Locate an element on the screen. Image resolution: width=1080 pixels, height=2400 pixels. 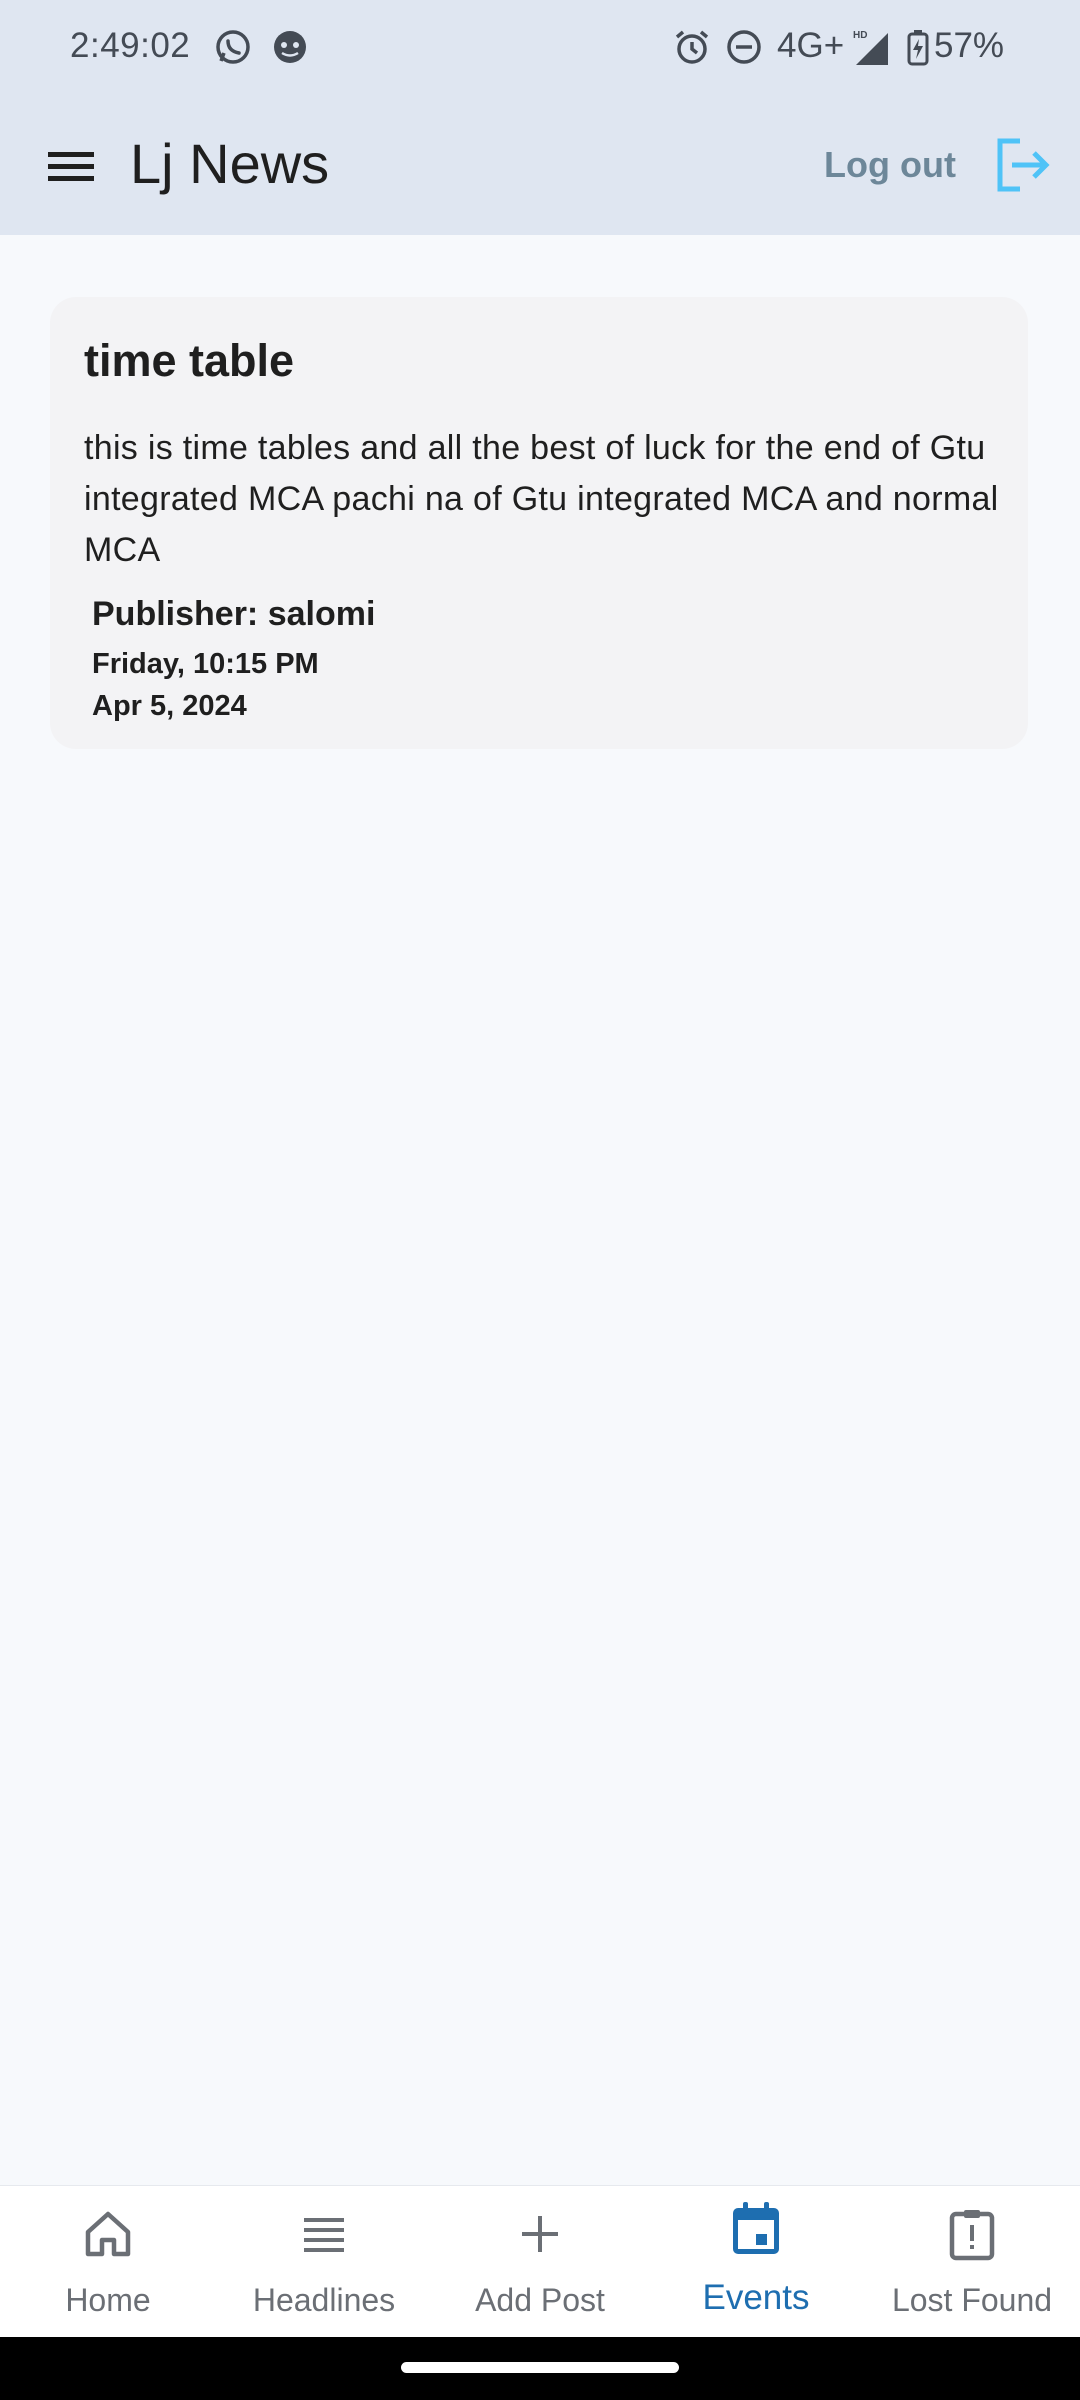
home-indicator is located at coordinates (540, 2367).